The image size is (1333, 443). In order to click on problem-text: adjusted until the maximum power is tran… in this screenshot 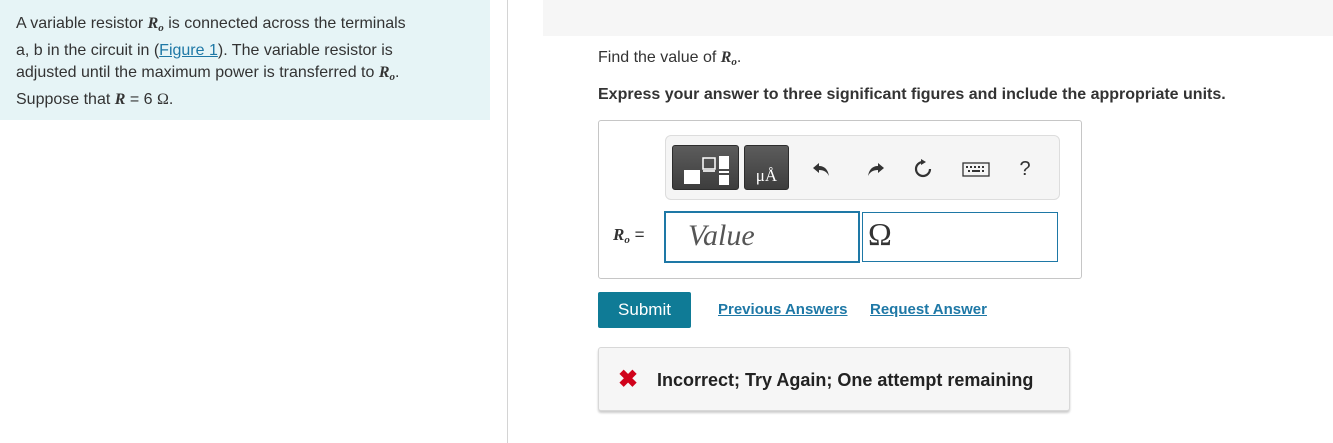, I will do `click(197, 72)`.